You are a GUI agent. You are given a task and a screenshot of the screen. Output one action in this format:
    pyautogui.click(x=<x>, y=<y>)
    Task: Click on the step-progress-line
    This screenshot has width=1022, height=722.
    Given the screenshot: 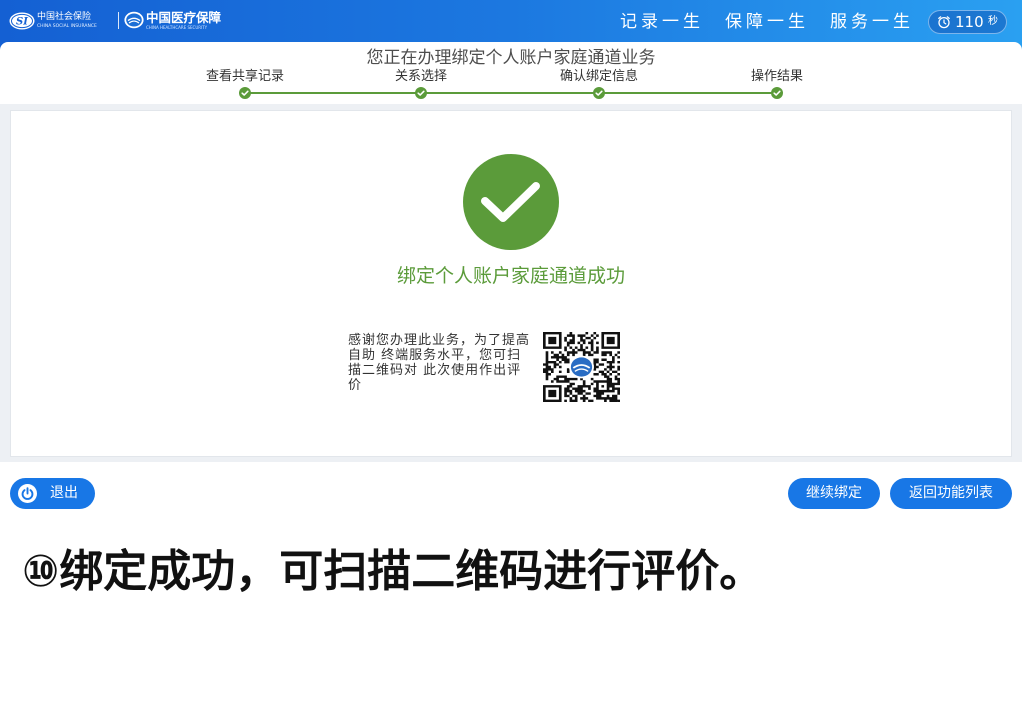 What is the action you would take?
    pyautogui.click(x=511, y=93)
    